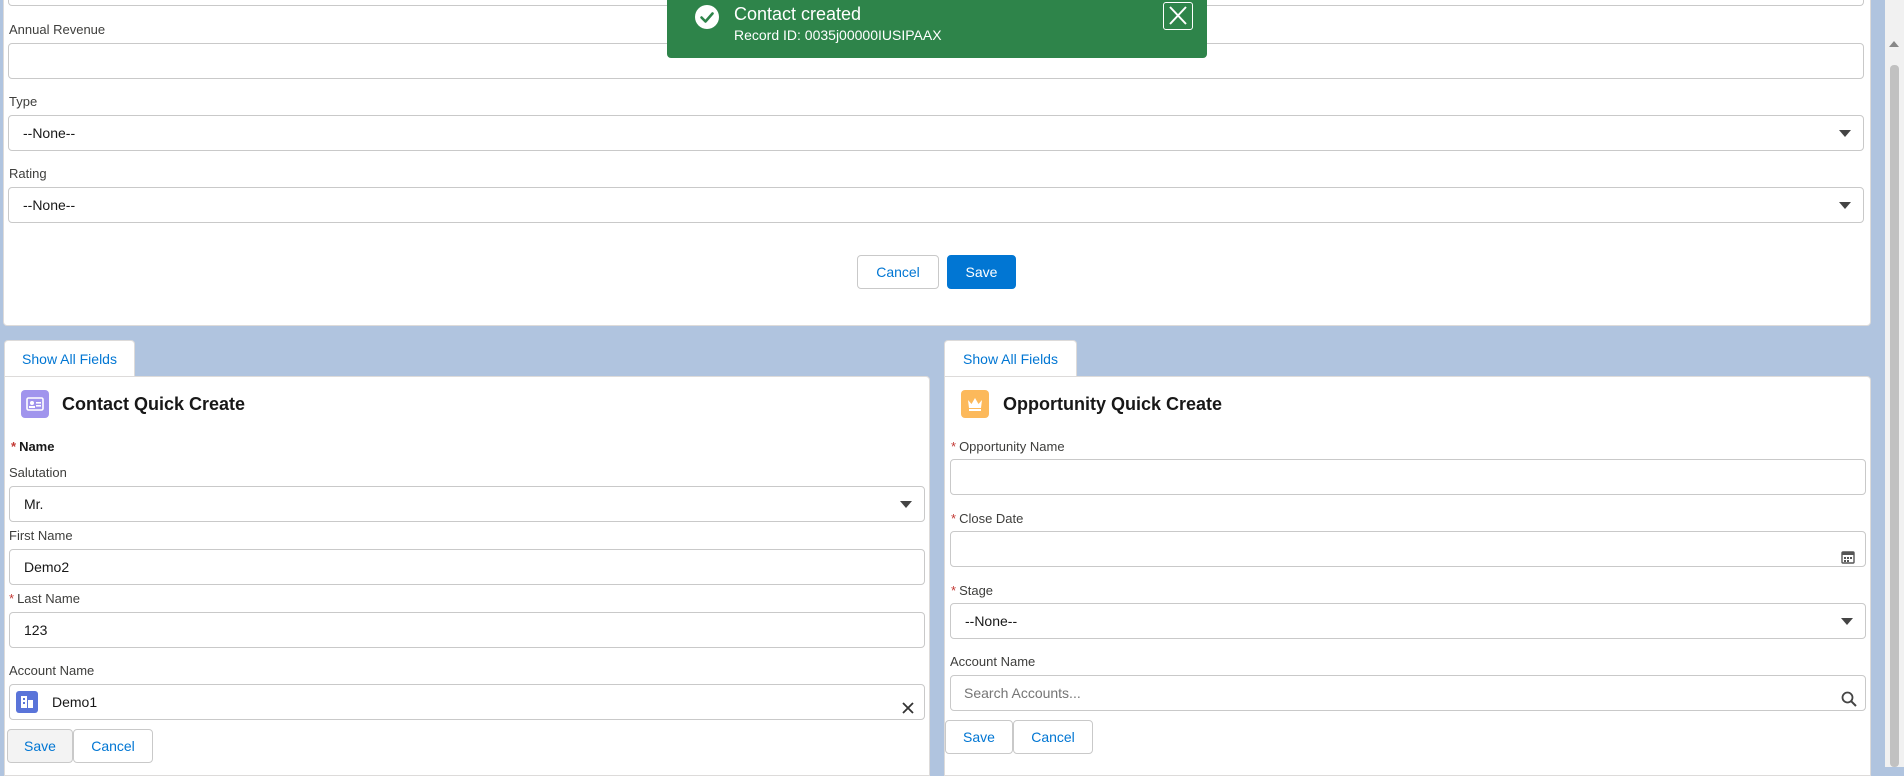  Describe the element at coordinates (154, 404) in the screenshot. I see `contact-card-title: Contact Quick Create` at that location.